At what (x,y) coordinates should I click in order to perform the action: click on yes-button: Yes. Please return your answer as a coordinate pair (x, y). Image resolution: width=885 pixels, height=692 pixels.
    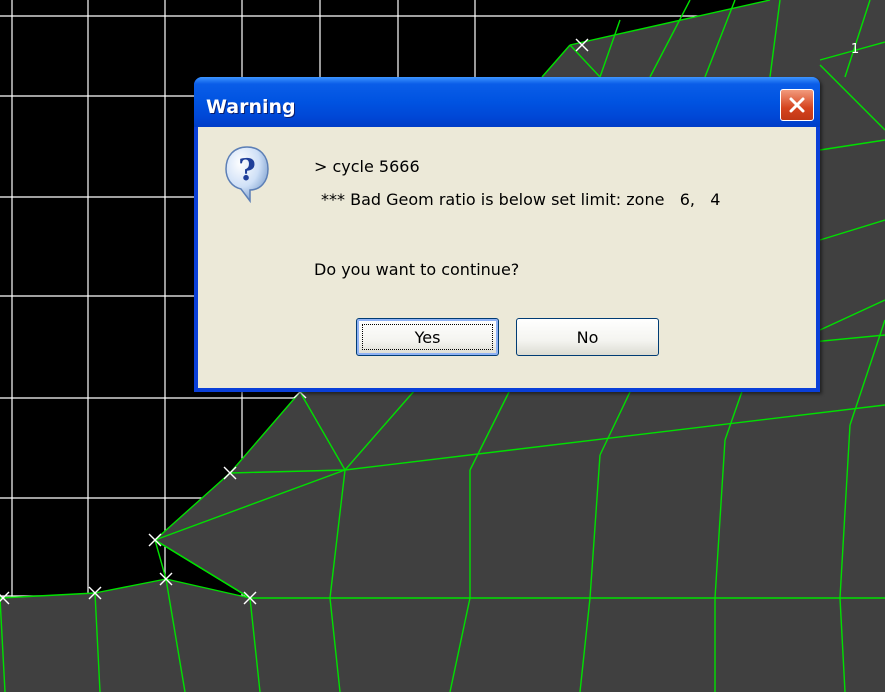
    Looking at the image, I should click on (427, 337).